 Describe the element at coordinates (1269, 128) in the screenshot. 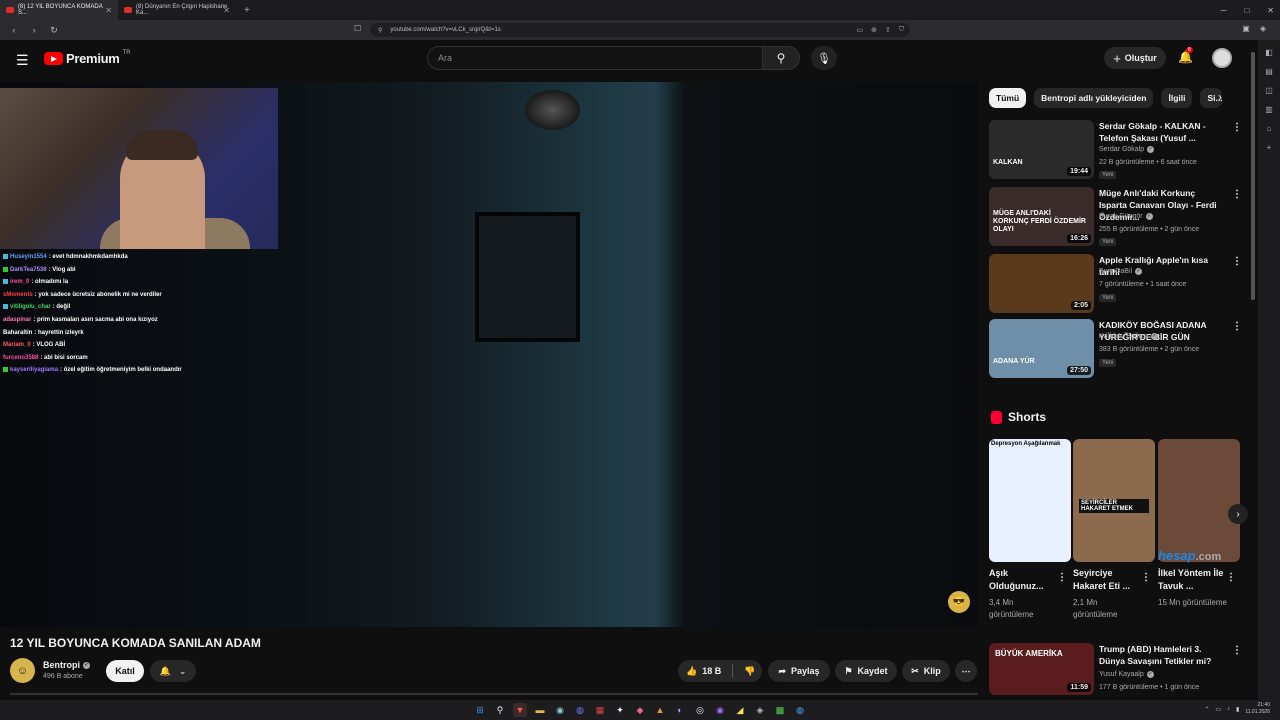

I see `side-panel-icon: ⌂` at that location.